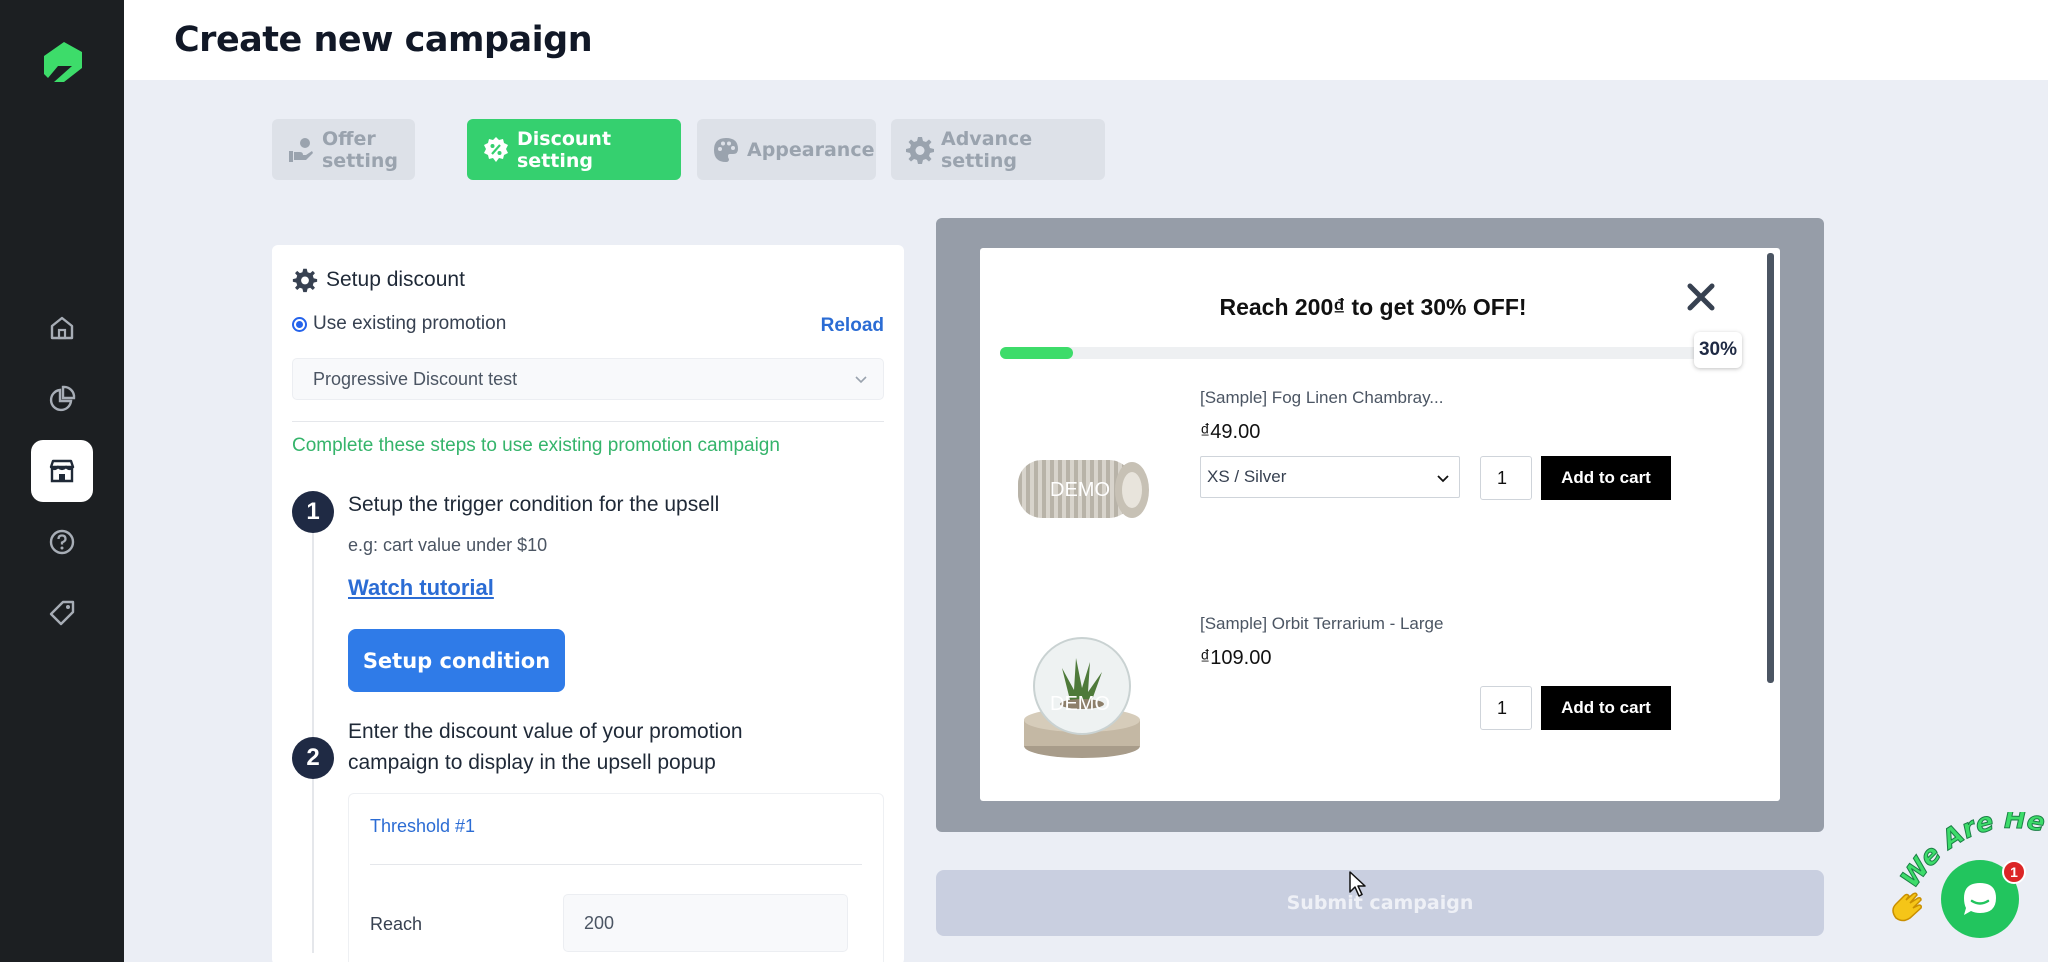  I want to click on product-name: [Sample] Orbit Terrarium - Large, so click(1322, 623).